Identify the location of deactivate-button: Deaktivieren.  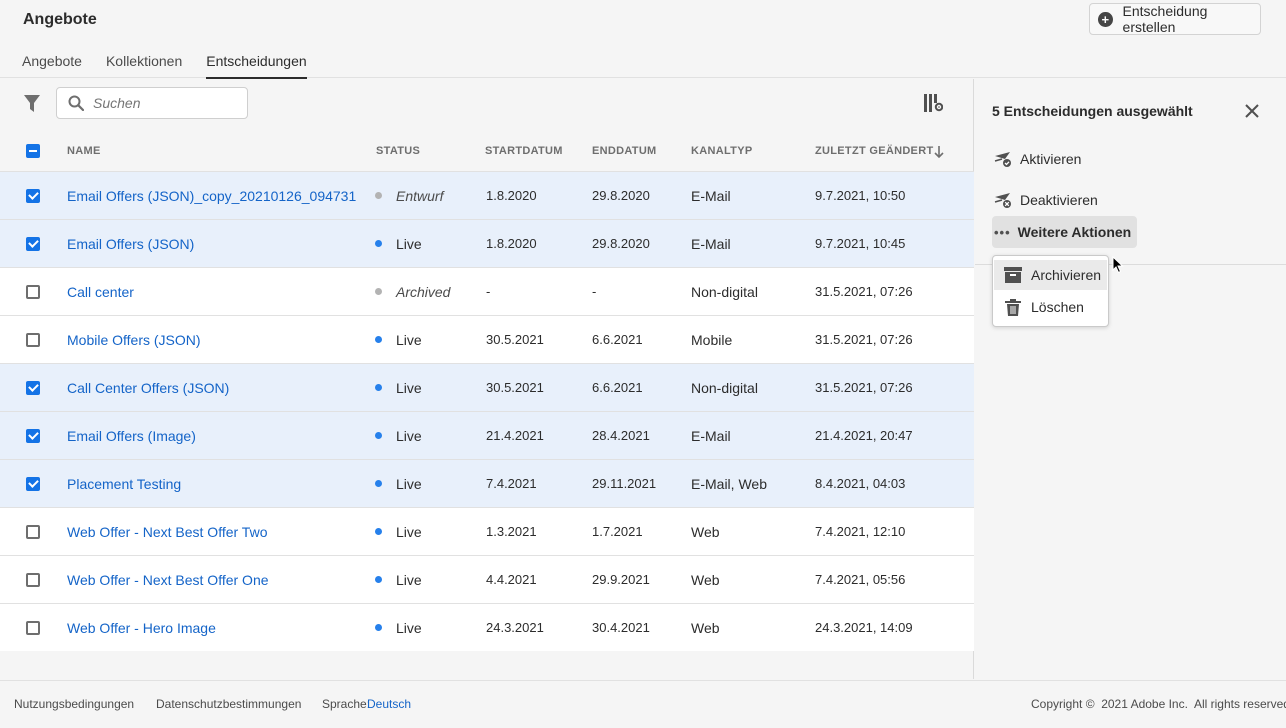
(1047, 200).